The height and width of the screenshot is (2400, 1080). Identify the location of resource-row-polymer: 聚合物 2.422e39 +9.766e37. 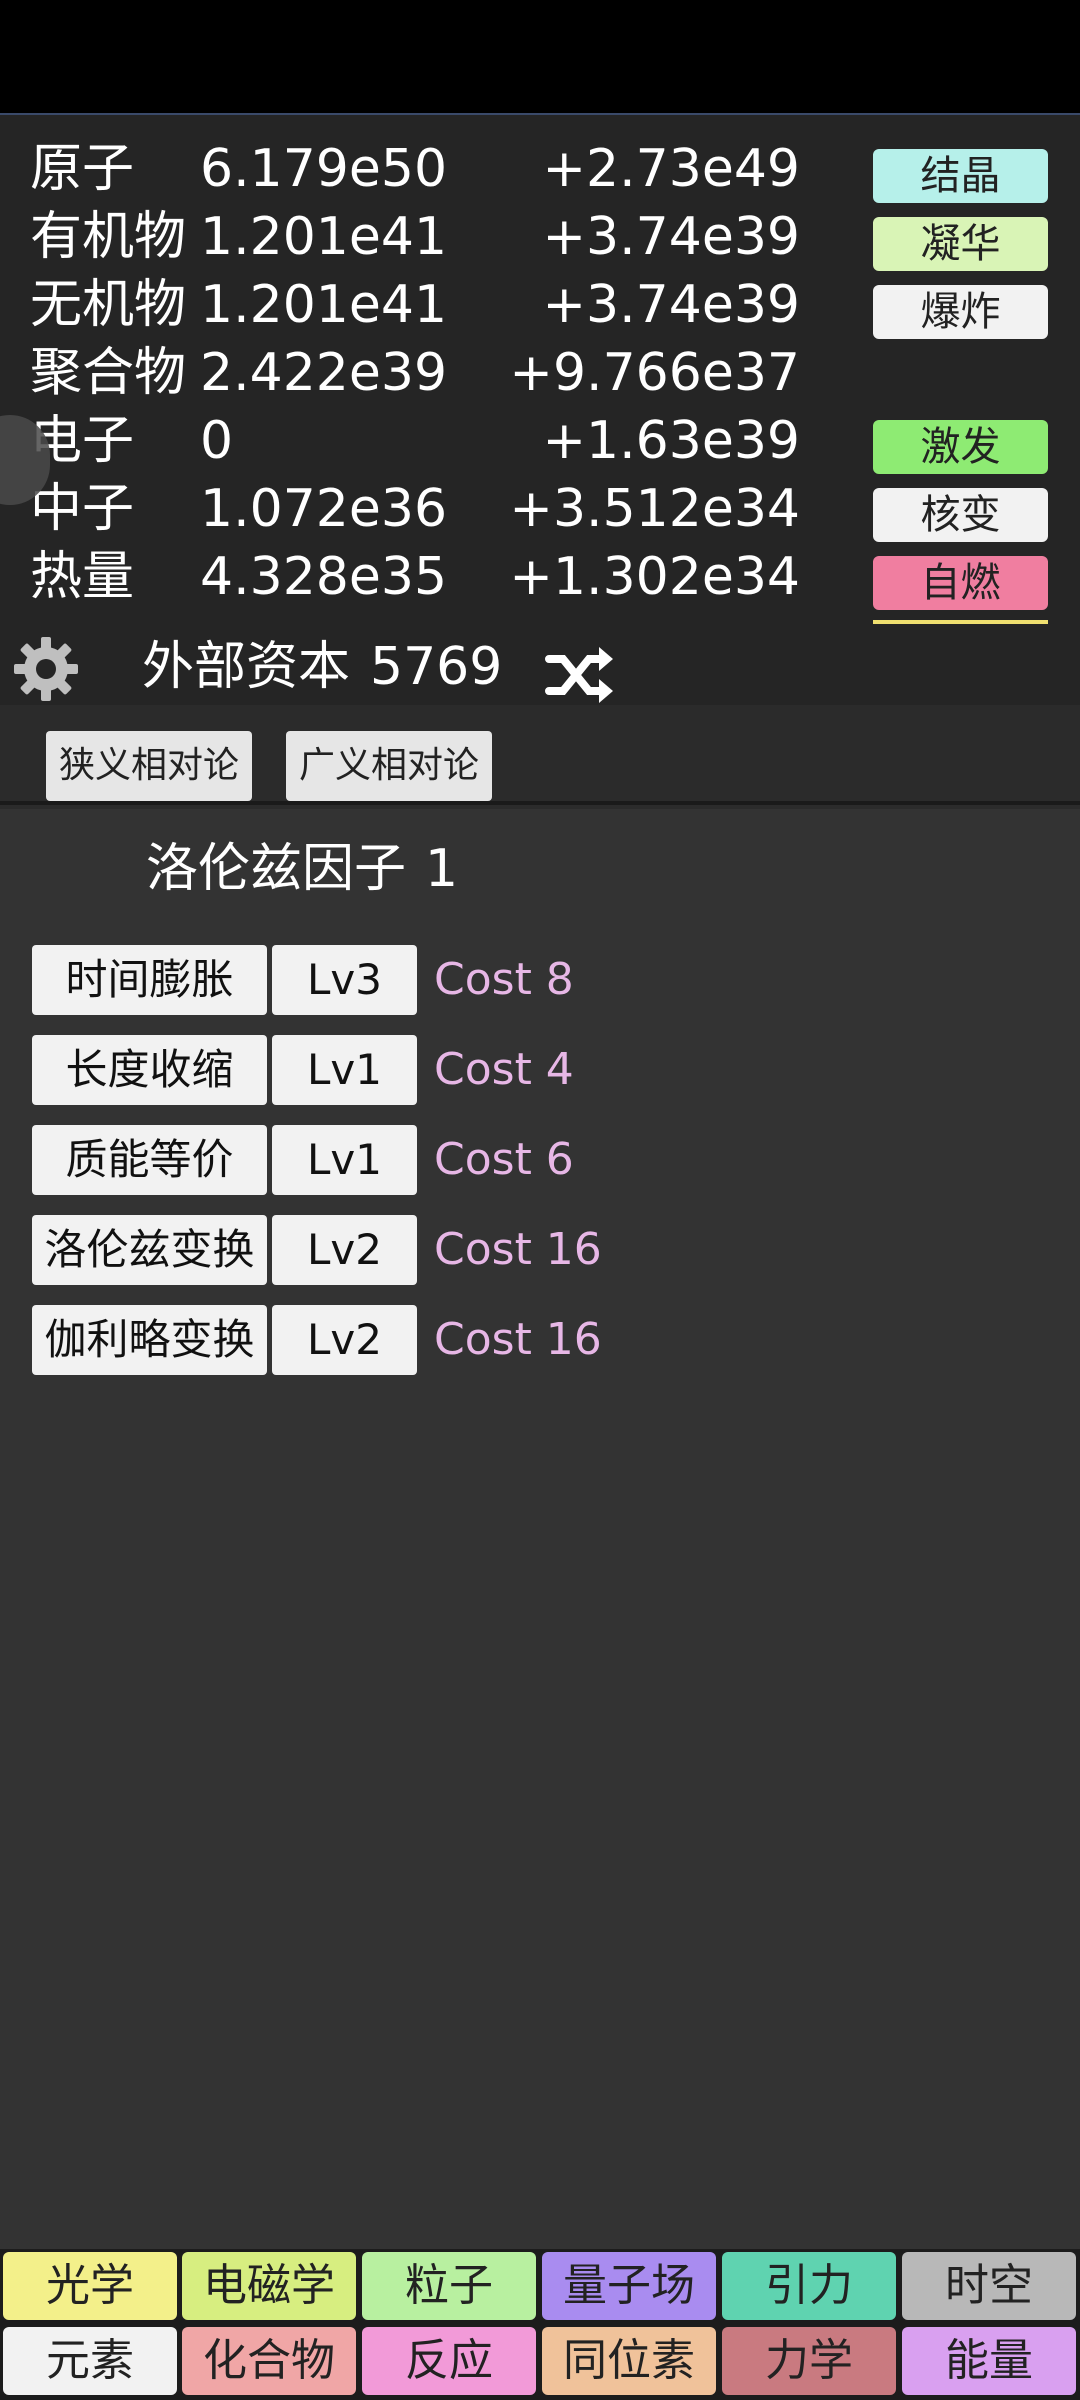
(440, 373).